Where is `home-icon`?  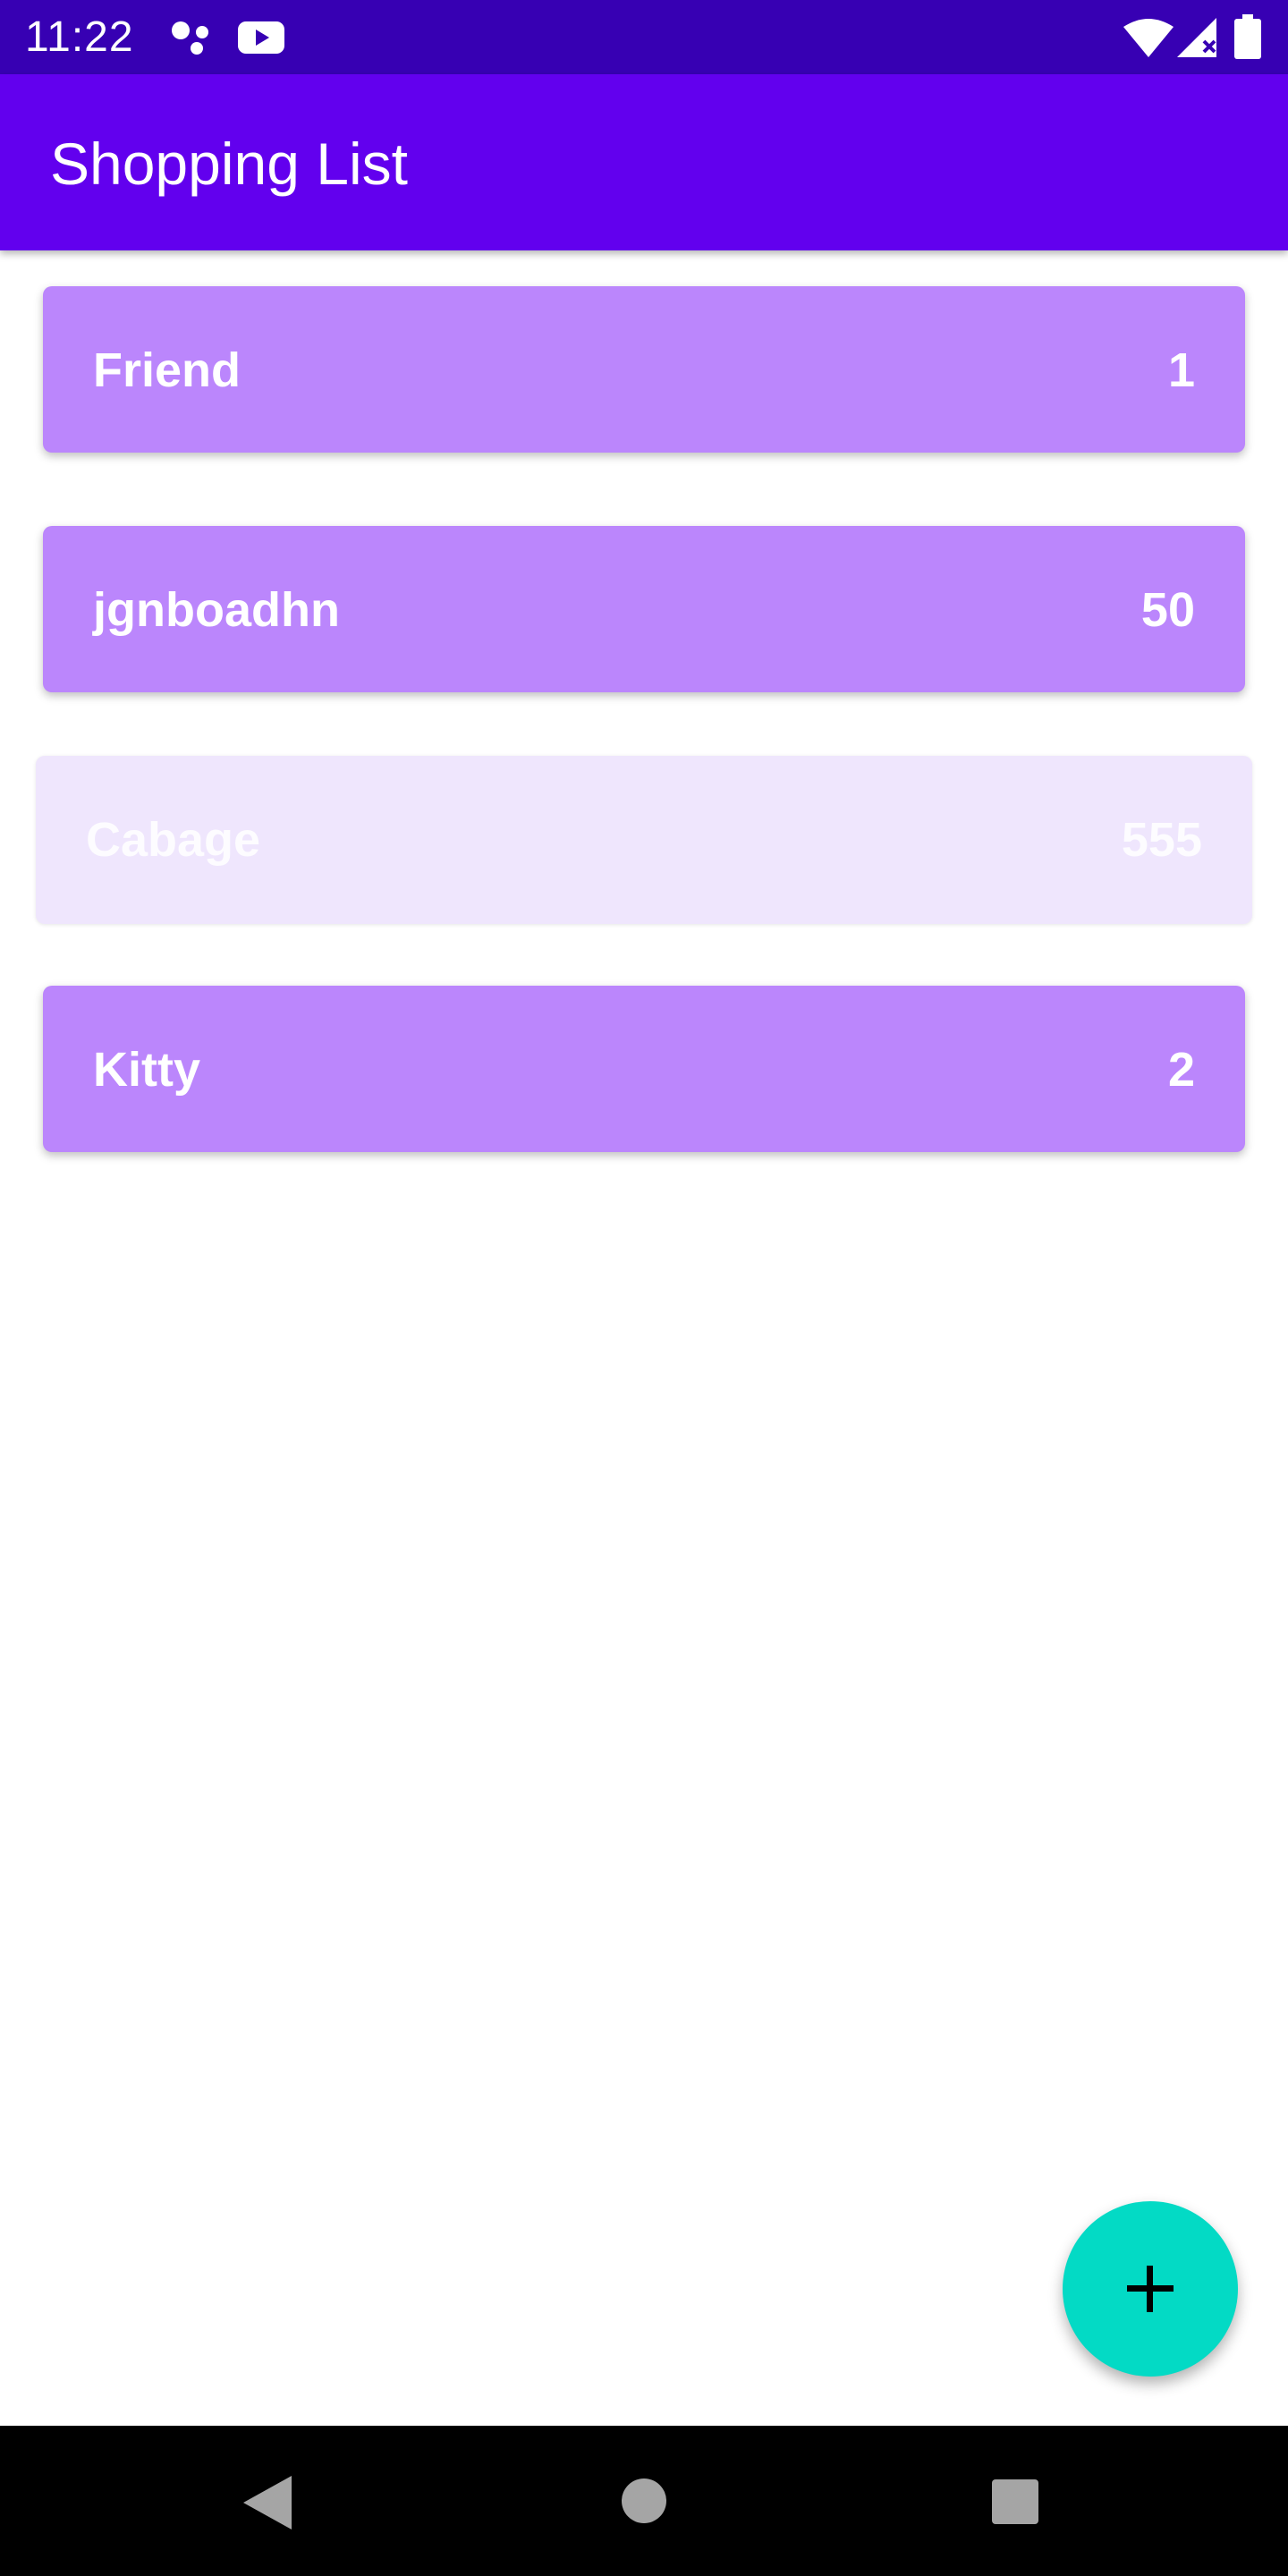 home-icon is located at coordinates (644, 2501).